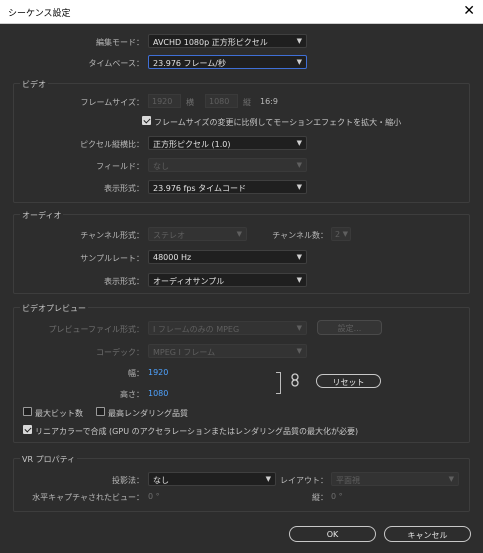 Image resolution: width=483 pixels, height=553 pixels. What do you see at coordinates (124, 281) in the screenshot?
I see `audio-display-format-label: 表示形式：` at bounding box center [124, 281].